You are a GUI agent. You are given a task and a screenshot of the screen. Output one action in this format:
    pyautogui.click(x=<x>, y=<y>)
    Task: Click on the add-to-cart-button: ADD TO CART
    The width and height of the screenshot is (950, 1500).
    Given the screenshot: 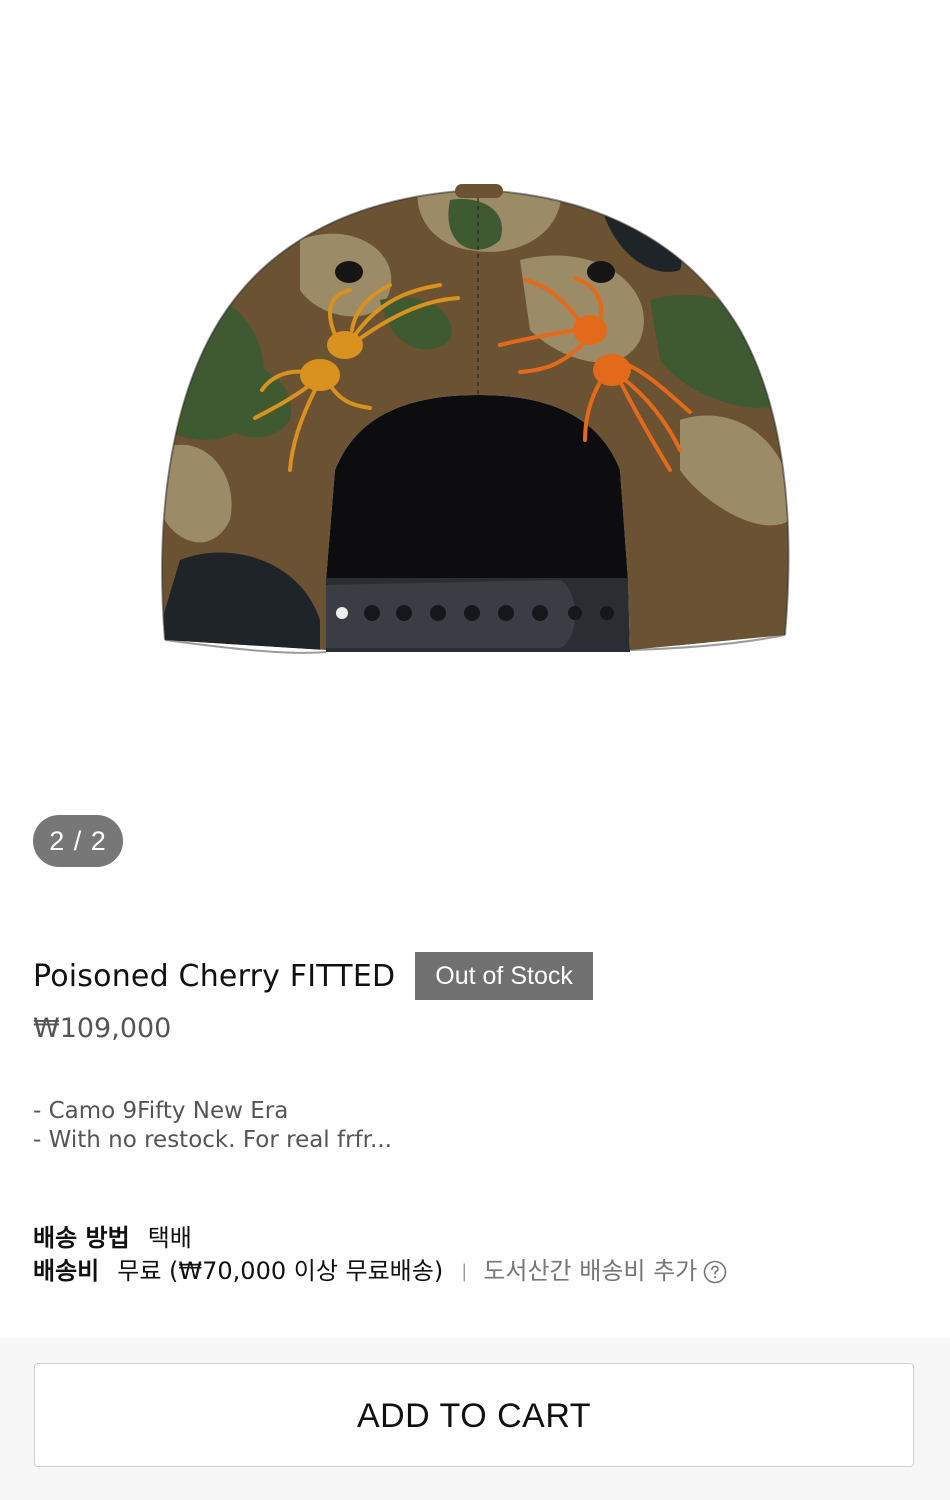 What is the action you would take?
    pyautogui.click(x=474, y=1415)
    